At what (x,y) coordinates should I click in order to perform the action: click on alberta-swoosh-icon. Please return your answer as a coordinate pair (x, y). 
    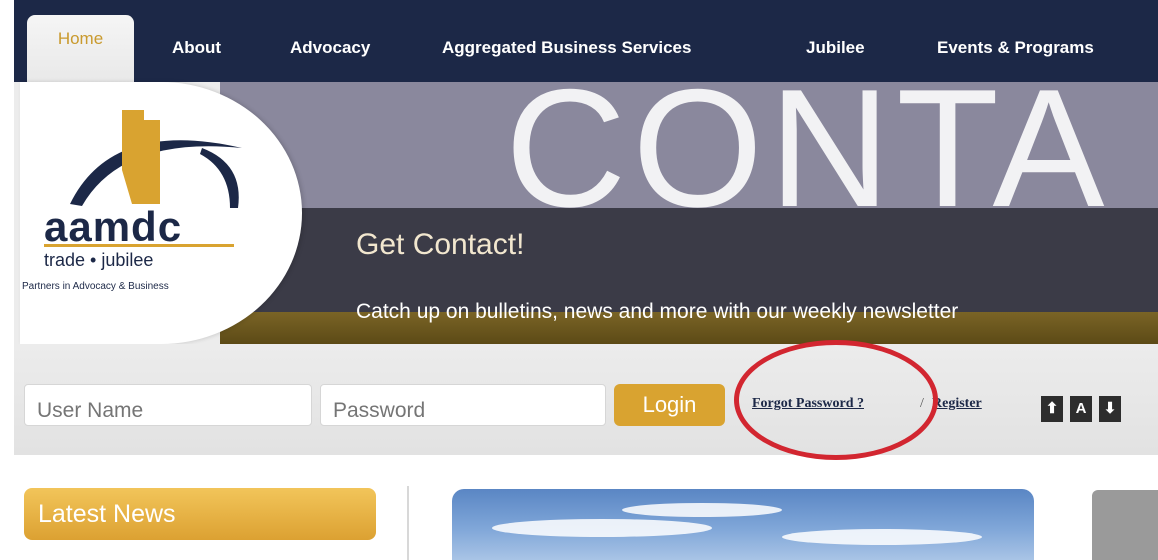
    Looking at the image, I should click on (156, 159).